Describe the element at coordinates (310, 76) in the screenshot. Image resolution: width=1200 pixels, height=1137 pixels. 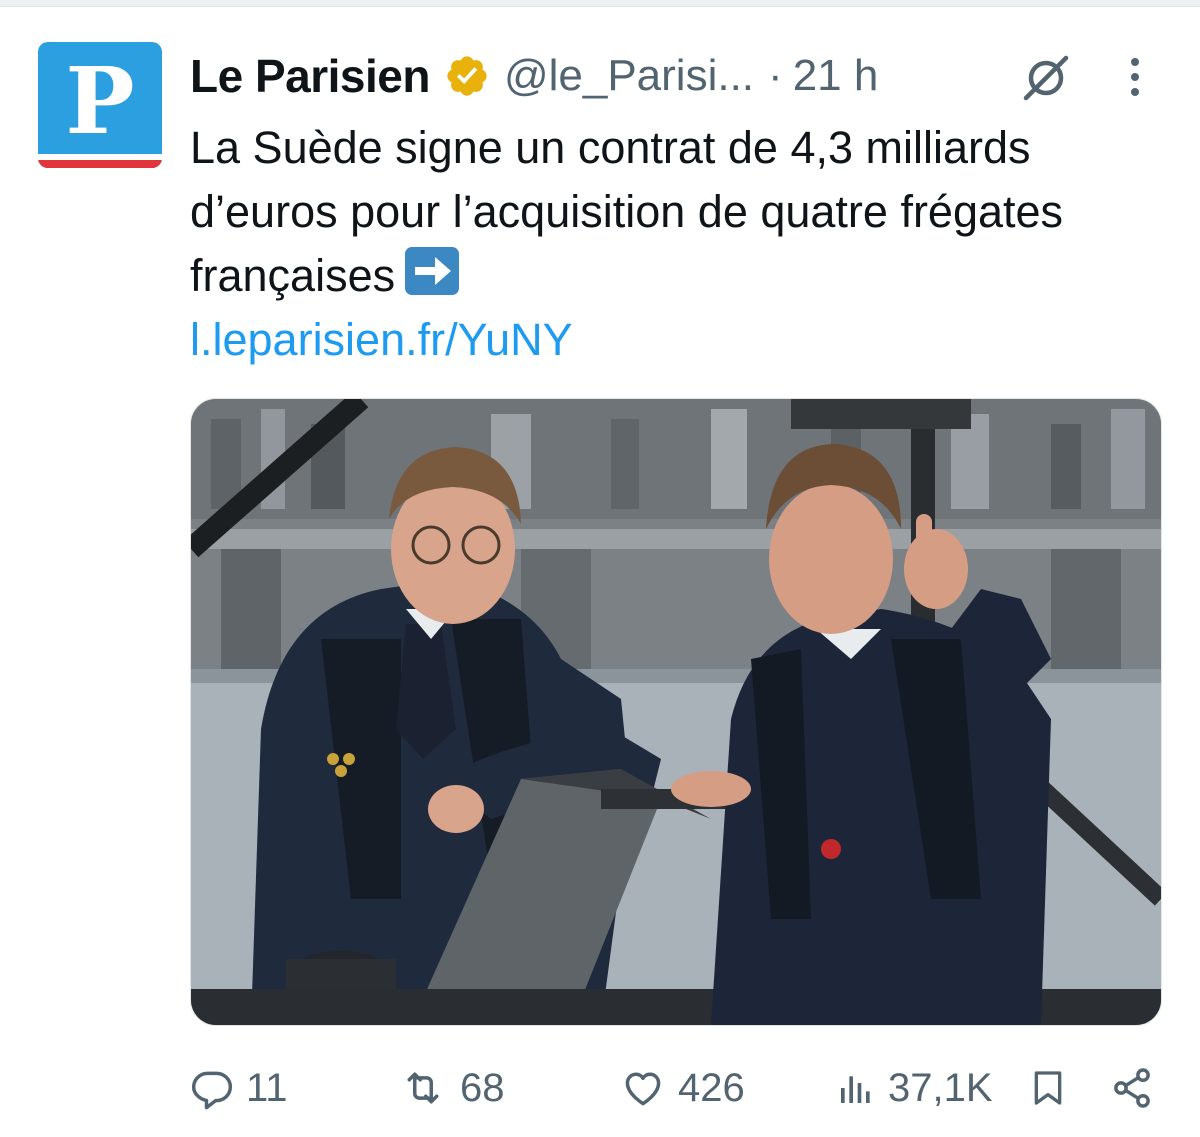
I see `display-name: Le Parisien` at that location.